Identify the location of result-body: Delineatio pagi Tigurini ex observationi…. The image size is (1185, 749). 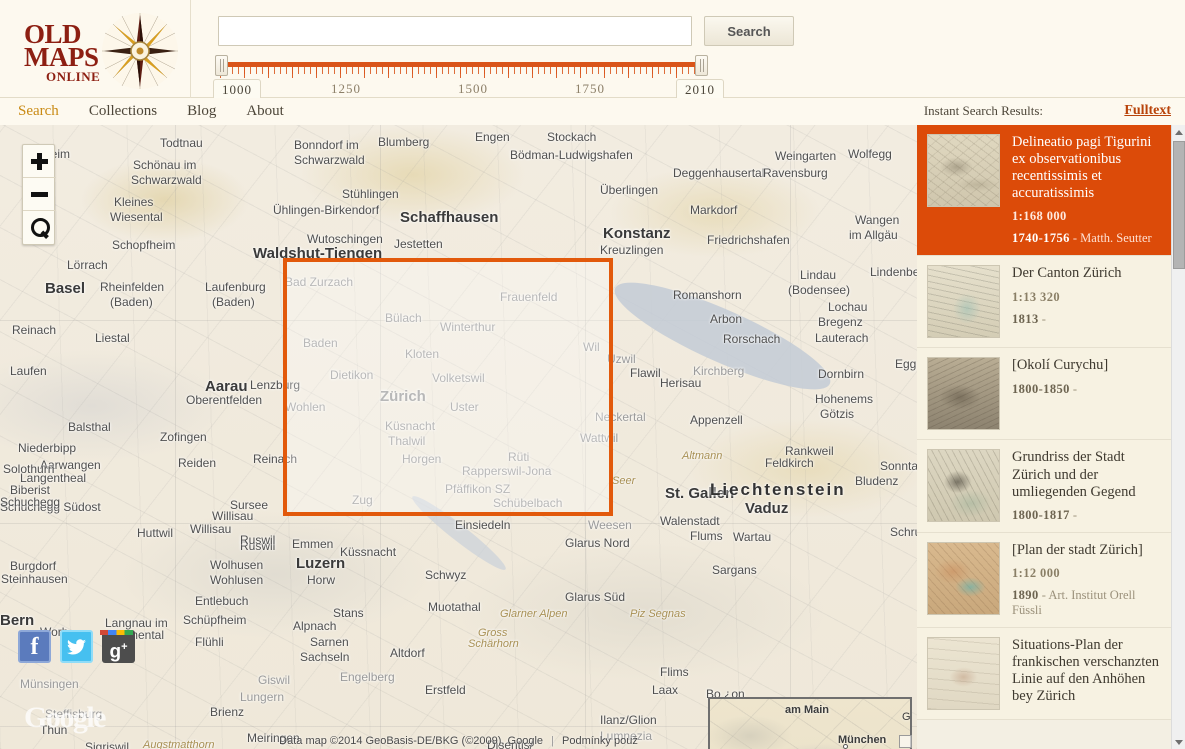
(1086, 190).